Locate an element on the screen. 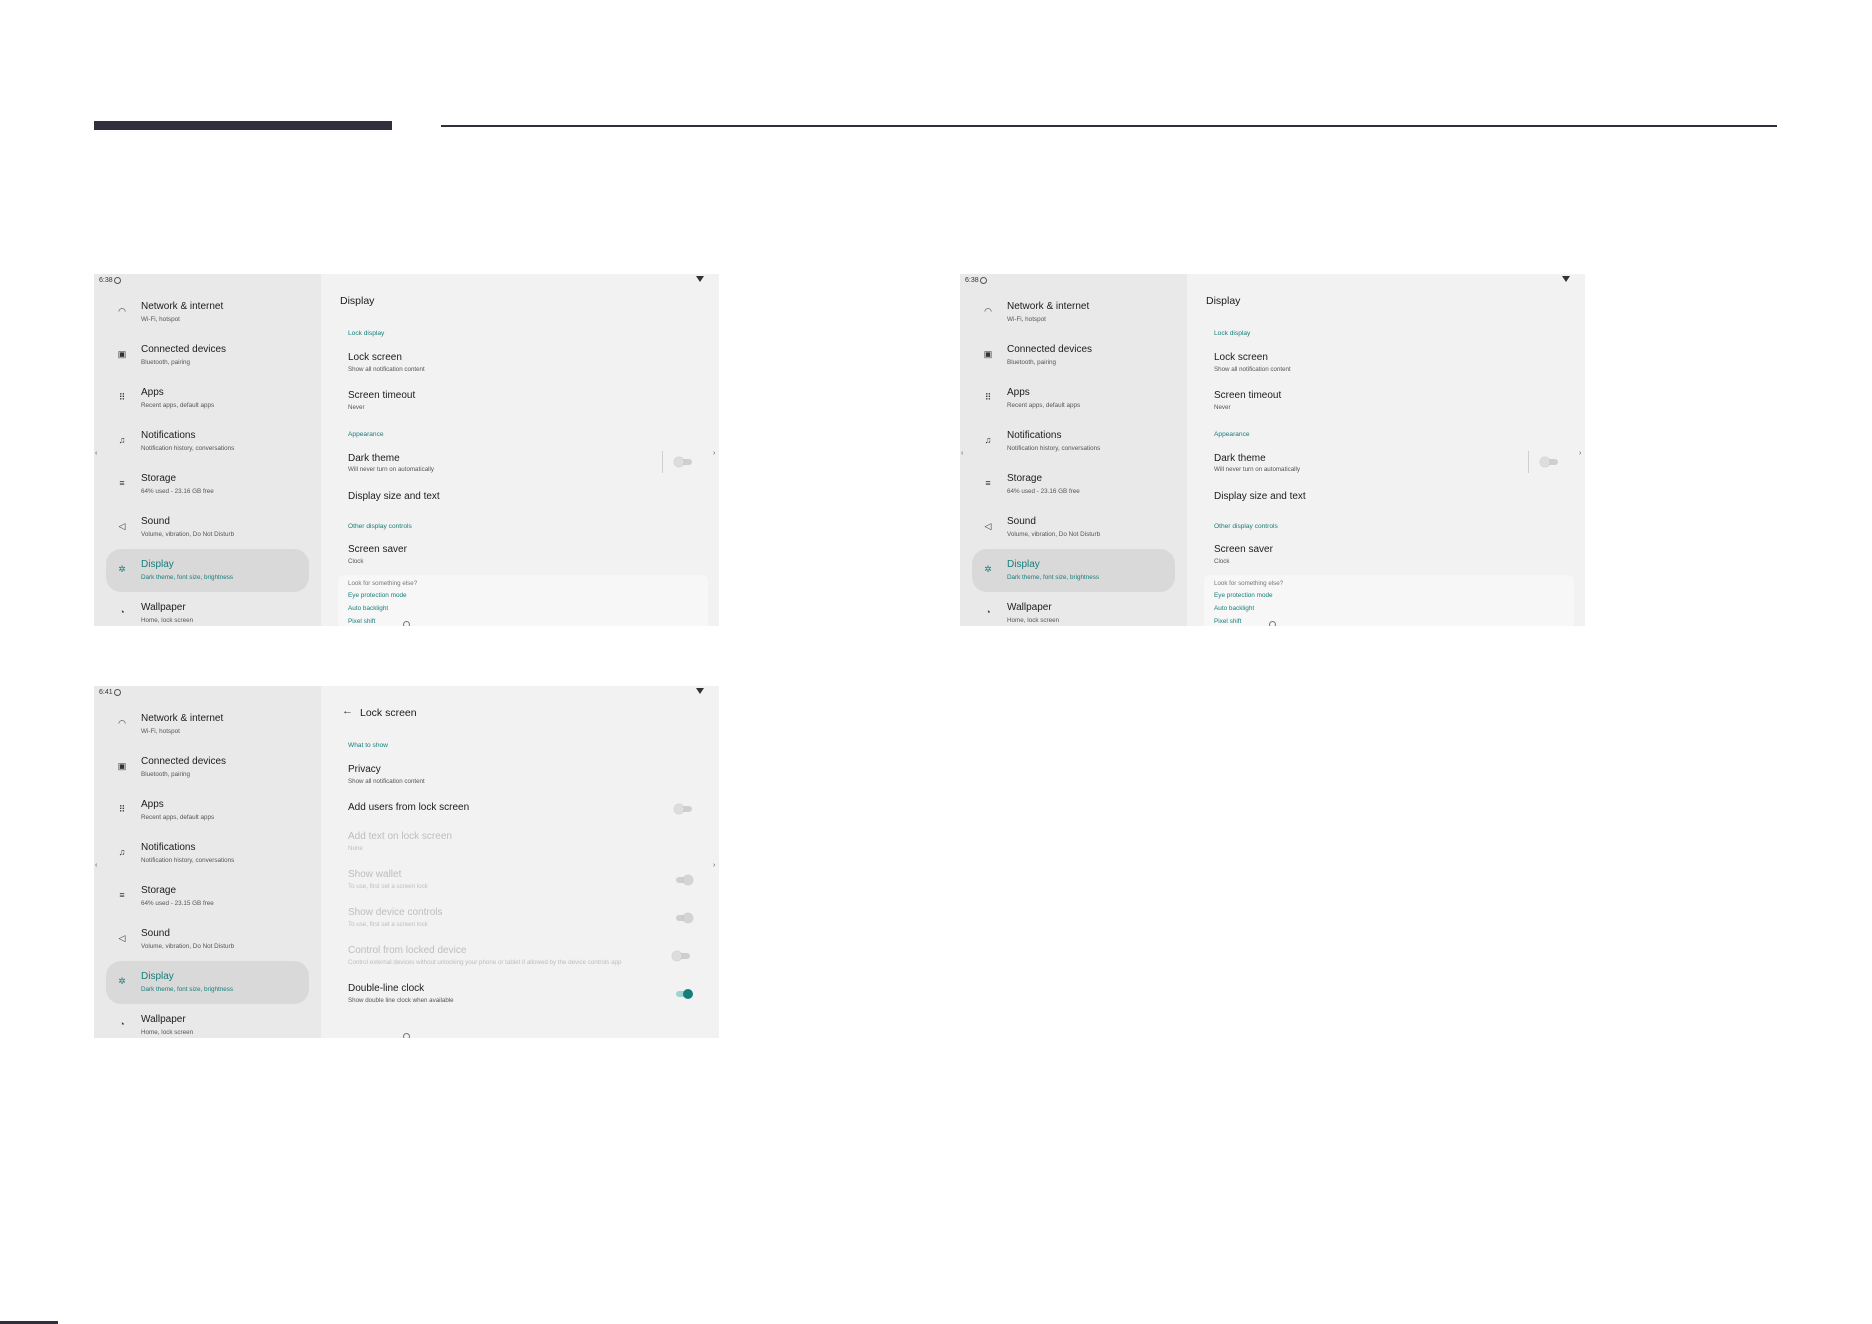 This screenshot has height=1324, width=1872. scroll-indicator-icon is located at coordinates (1272, 623).